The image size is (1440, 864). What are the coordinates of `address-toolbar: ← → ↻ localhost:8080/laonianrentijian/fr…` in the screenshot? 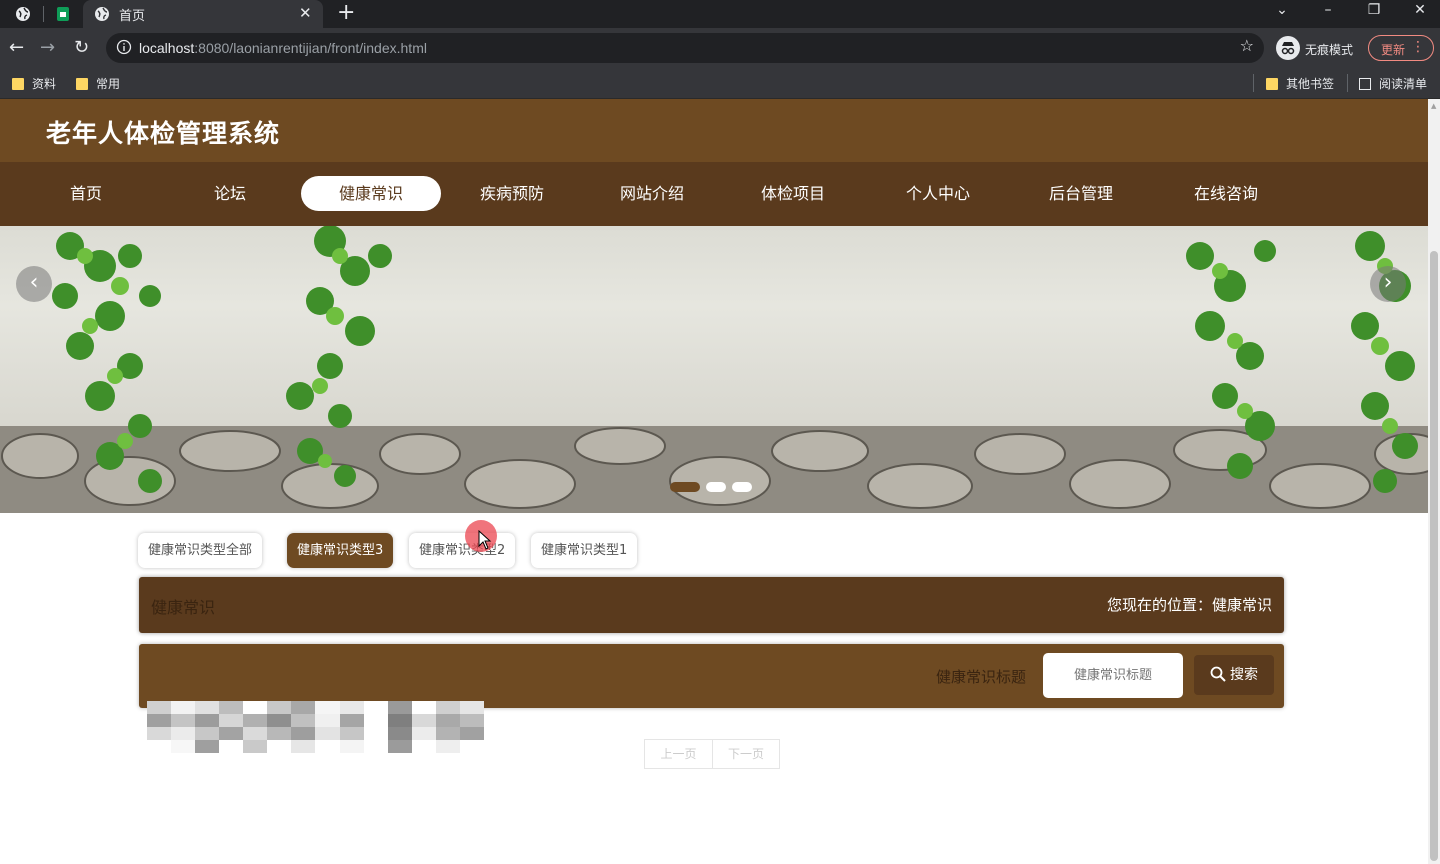 It's located at (720, 48).